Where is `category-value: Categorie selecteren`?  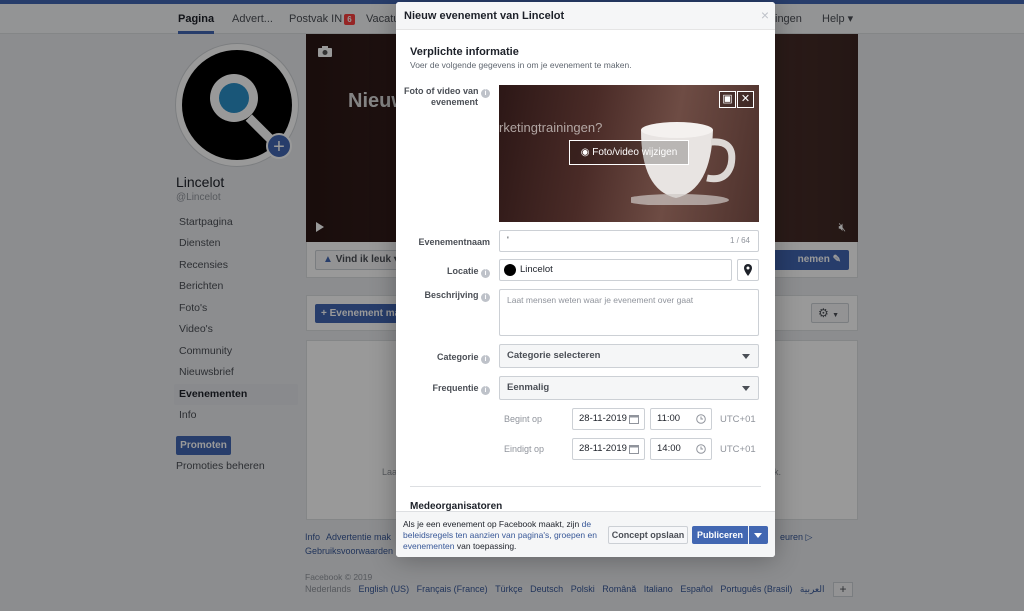 category-value: Categorie selecteren is located at coordinates (554, 355).